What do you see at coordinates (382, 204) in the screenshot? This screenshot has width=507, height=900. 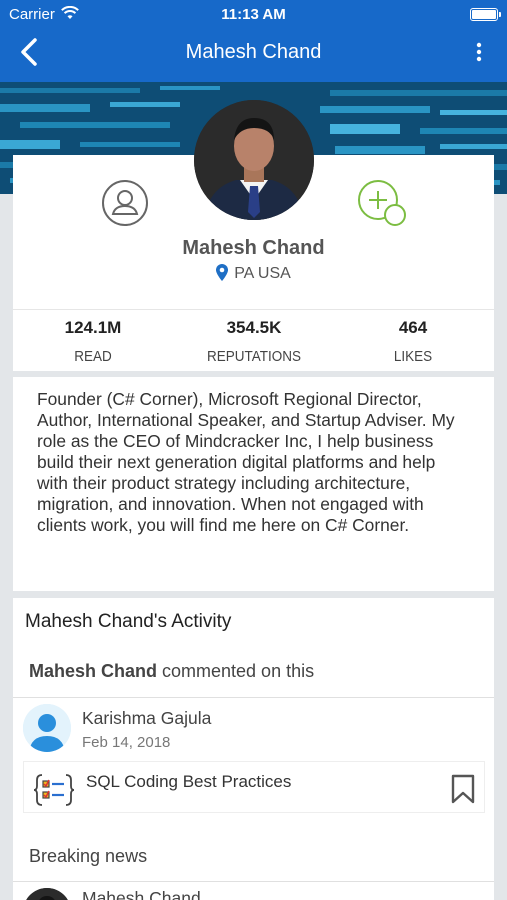 I see `add-friend-icon` at bounding box center [382, 204].